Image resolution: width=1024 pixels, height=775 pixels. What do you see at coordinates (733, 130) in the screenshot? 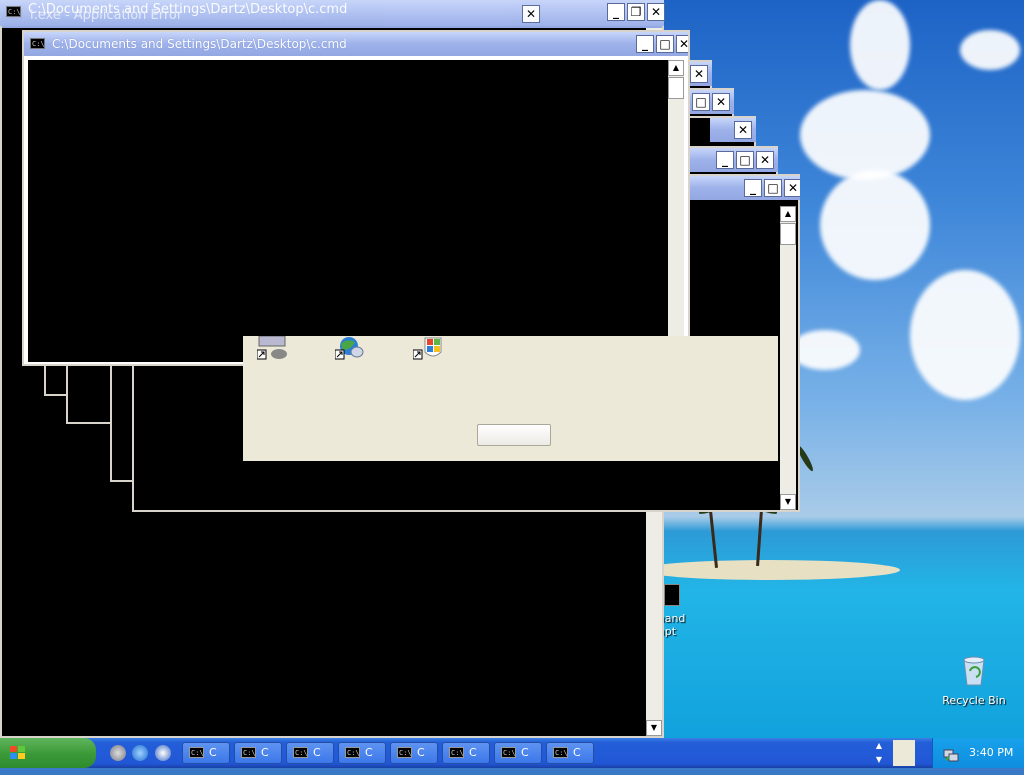
I see `stacked-titlebar: ✕` at bounding box center [733, 130].